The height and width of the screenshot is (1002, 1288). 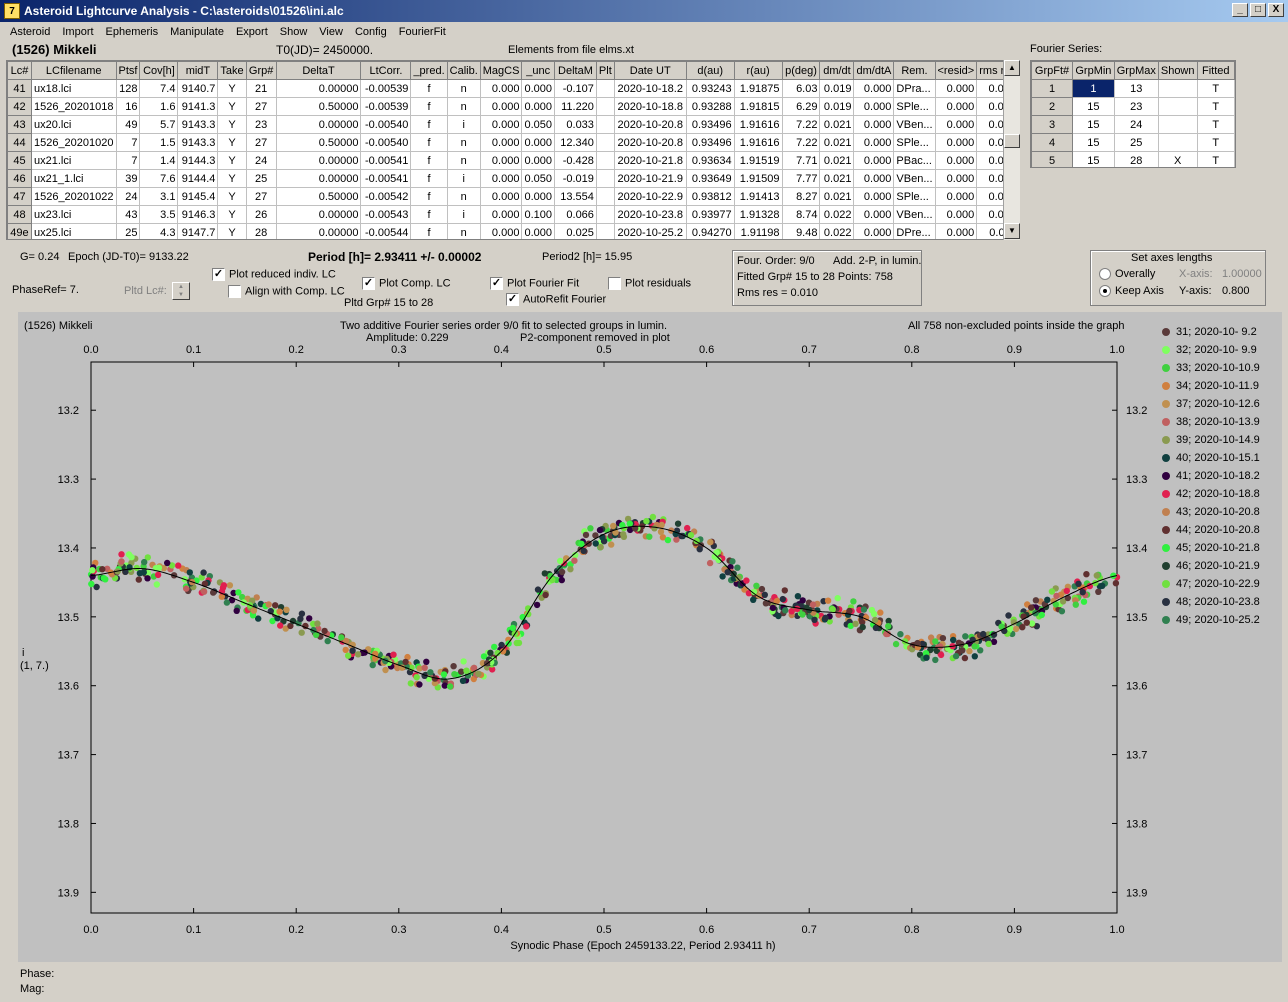 What do you see at coordinates (1136, 618) in the screenshot?
I see `y-tick-label-right: 13.5` at bounding box center [1136, 618].